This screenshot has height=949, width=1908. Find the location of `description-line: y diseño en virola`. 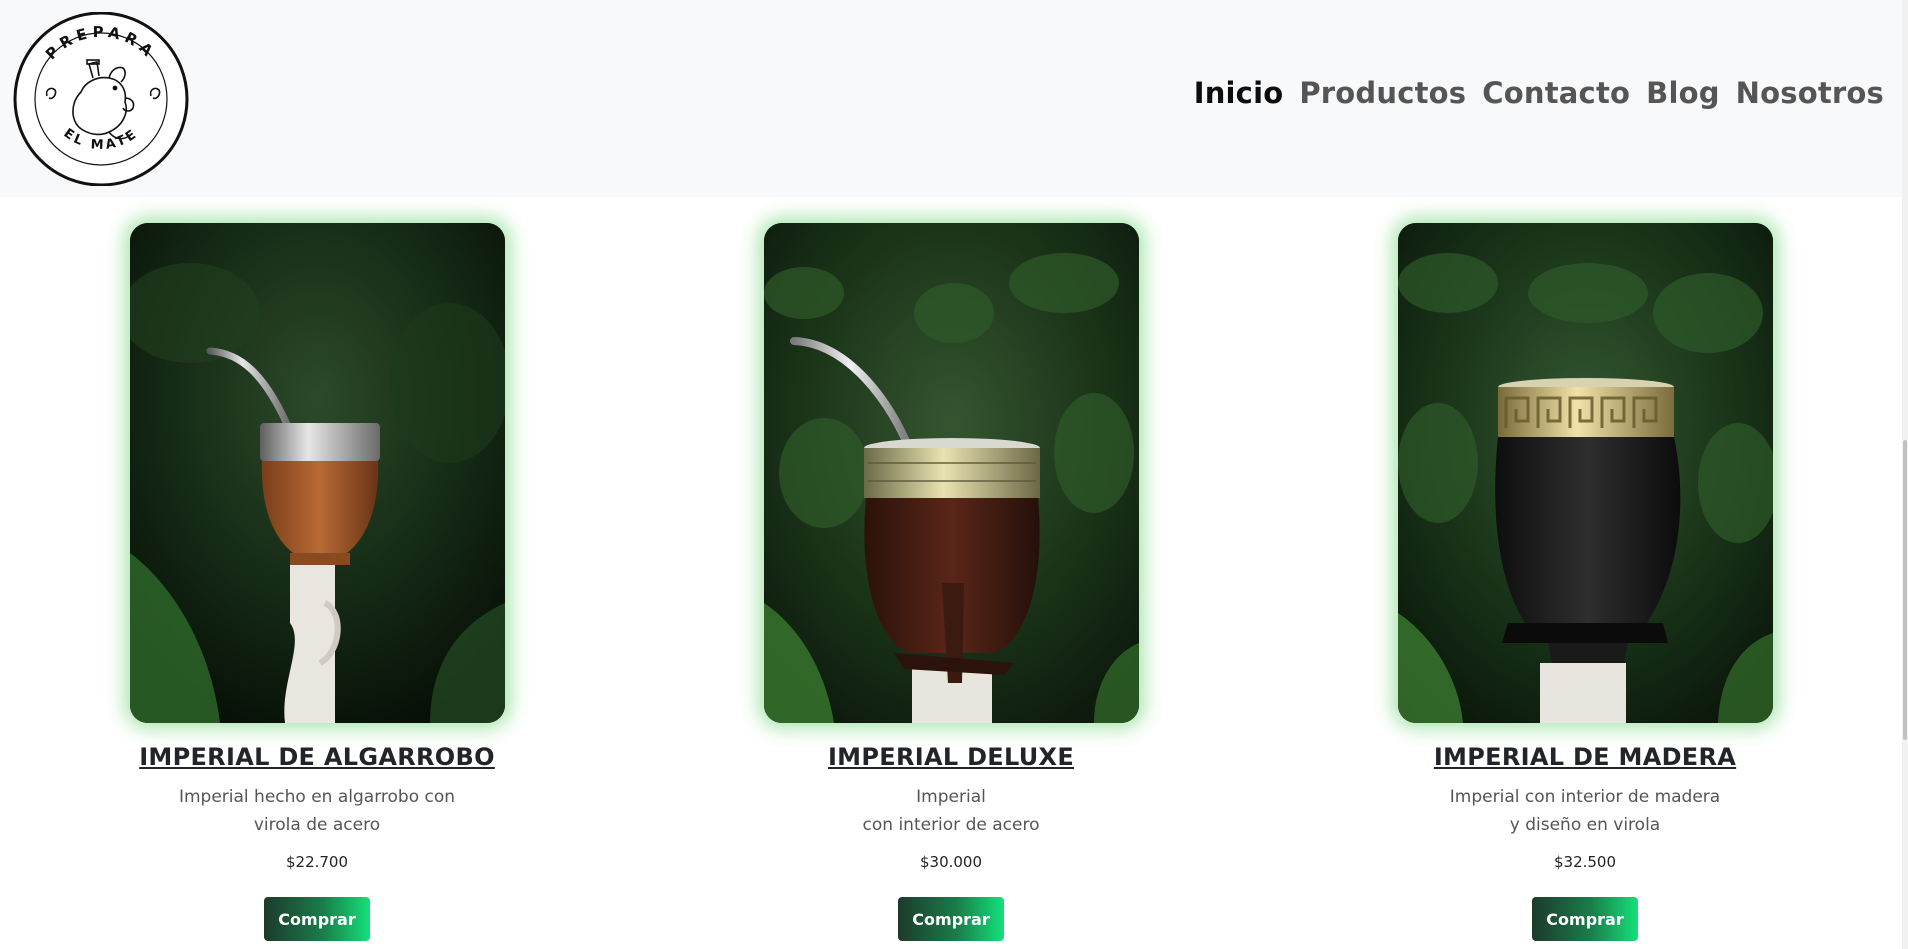

description-line: y diseño en virola is located at coordinates (1585, 825).